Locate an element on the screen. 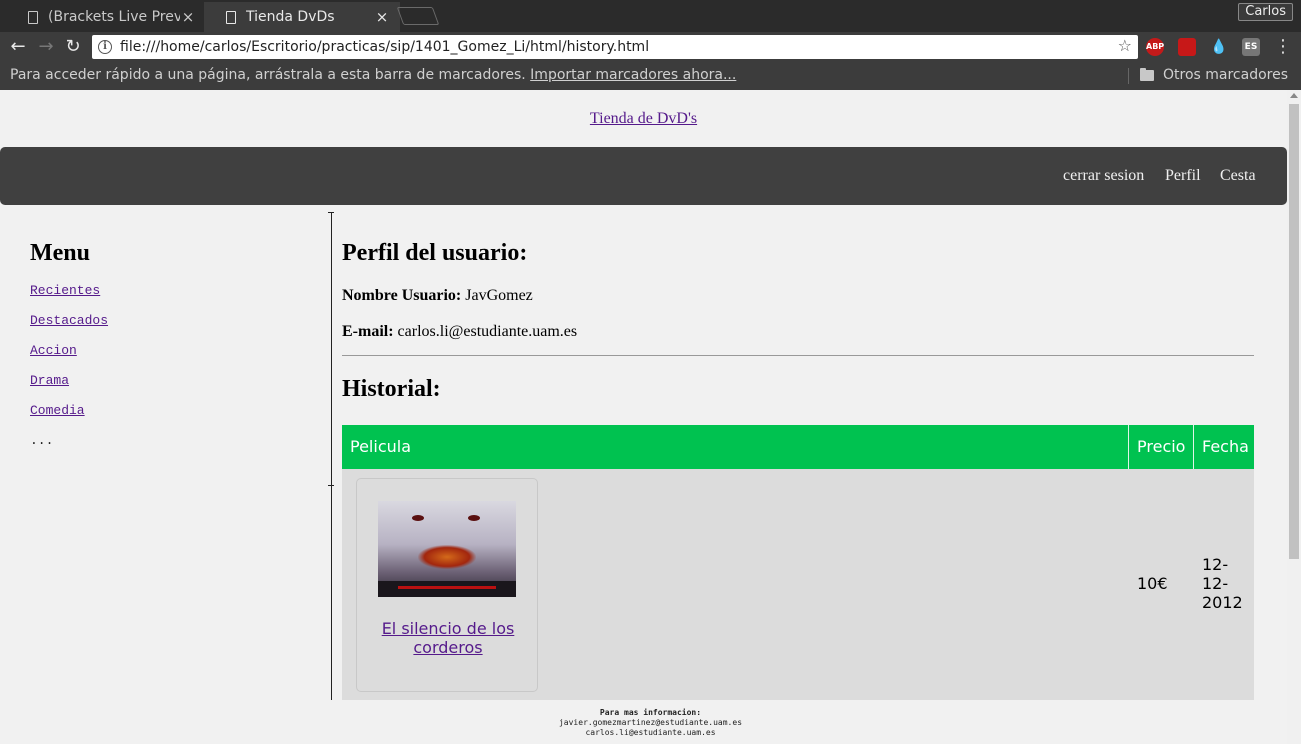 The height and width of the screenshot is (744, 1301). column-header-precio: Precio is located at coordinates (1160, 447).